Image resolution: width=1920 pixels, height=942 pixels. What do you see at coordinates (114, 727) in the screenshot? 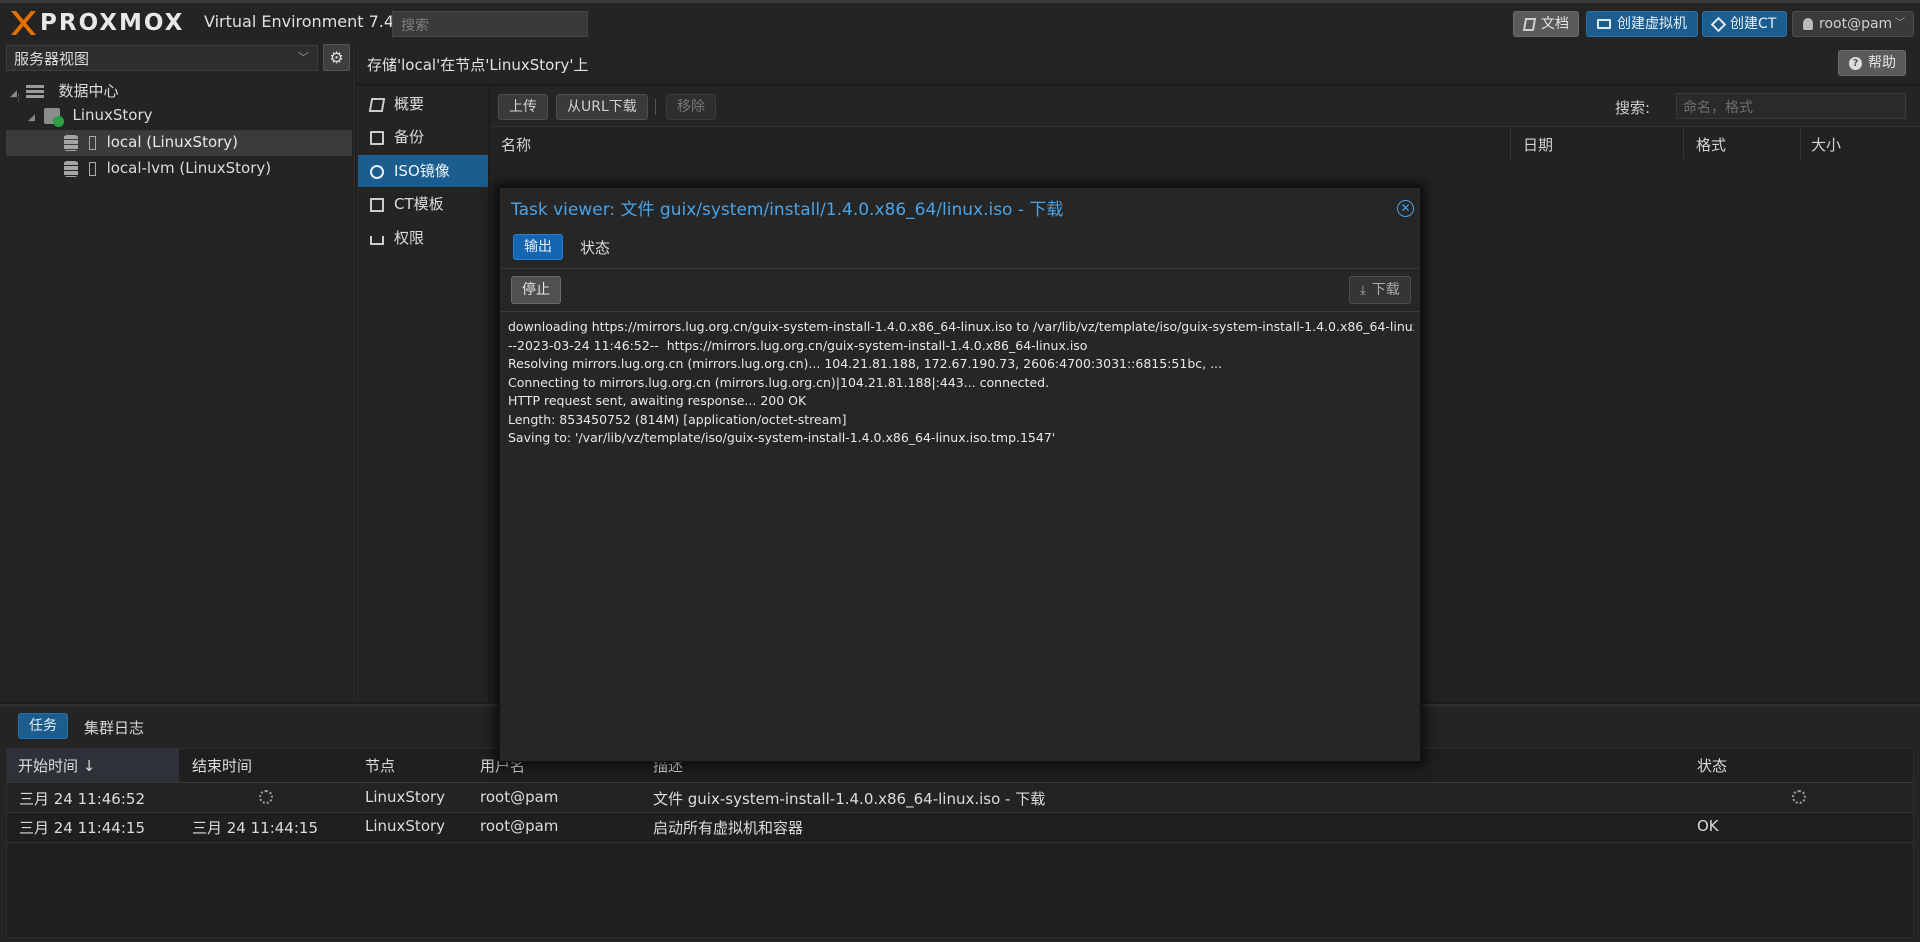
I see `tab-cluster-log: 集群日志` at bounding box center [114, 727].